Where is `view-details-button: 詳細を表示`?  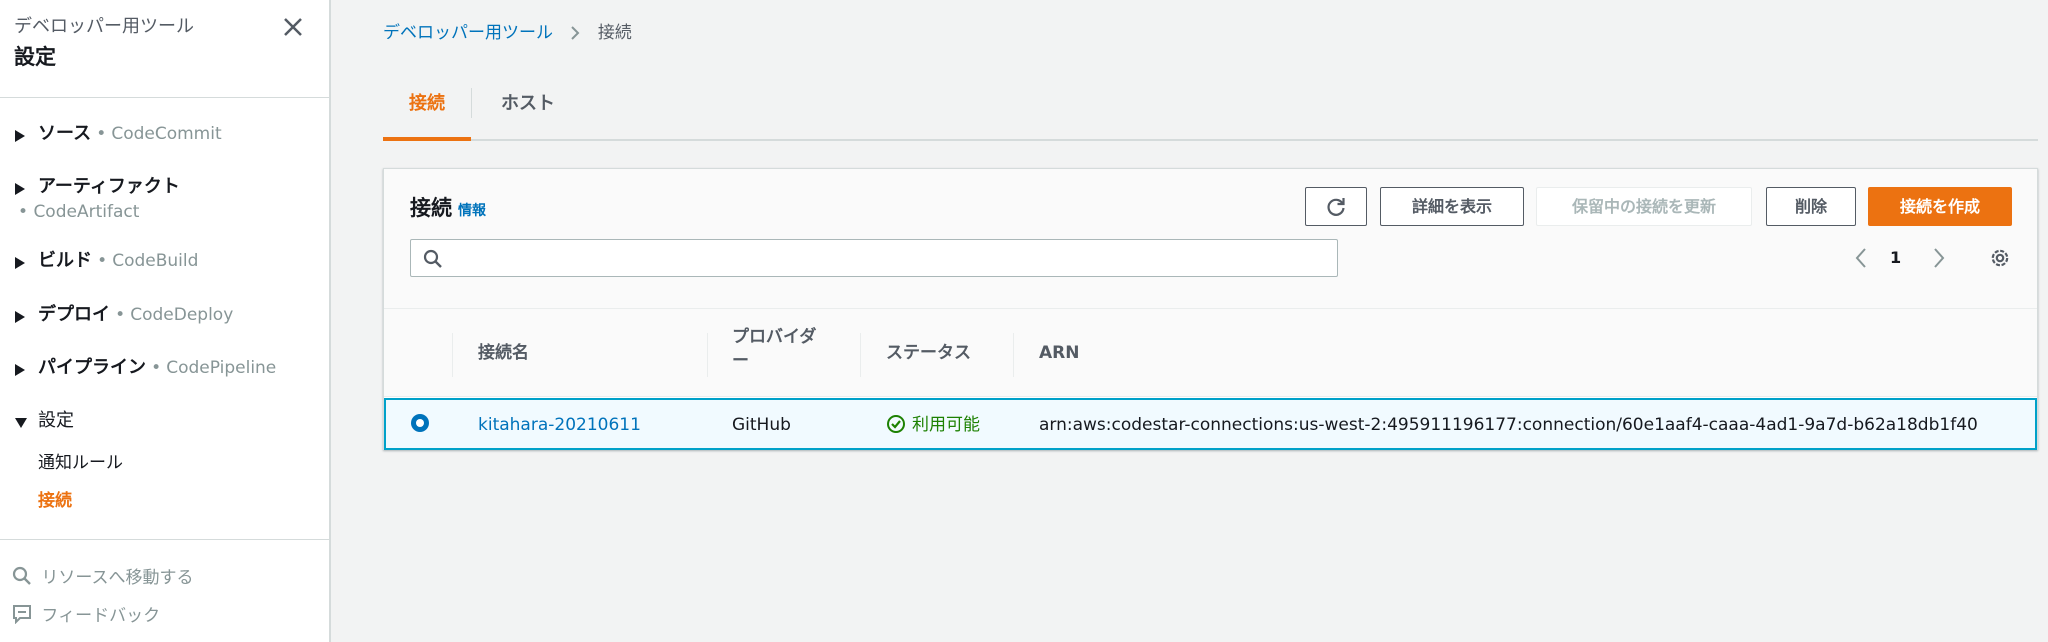 view-details-button: 詳細を表示 is located at coordinates (1452, 206).